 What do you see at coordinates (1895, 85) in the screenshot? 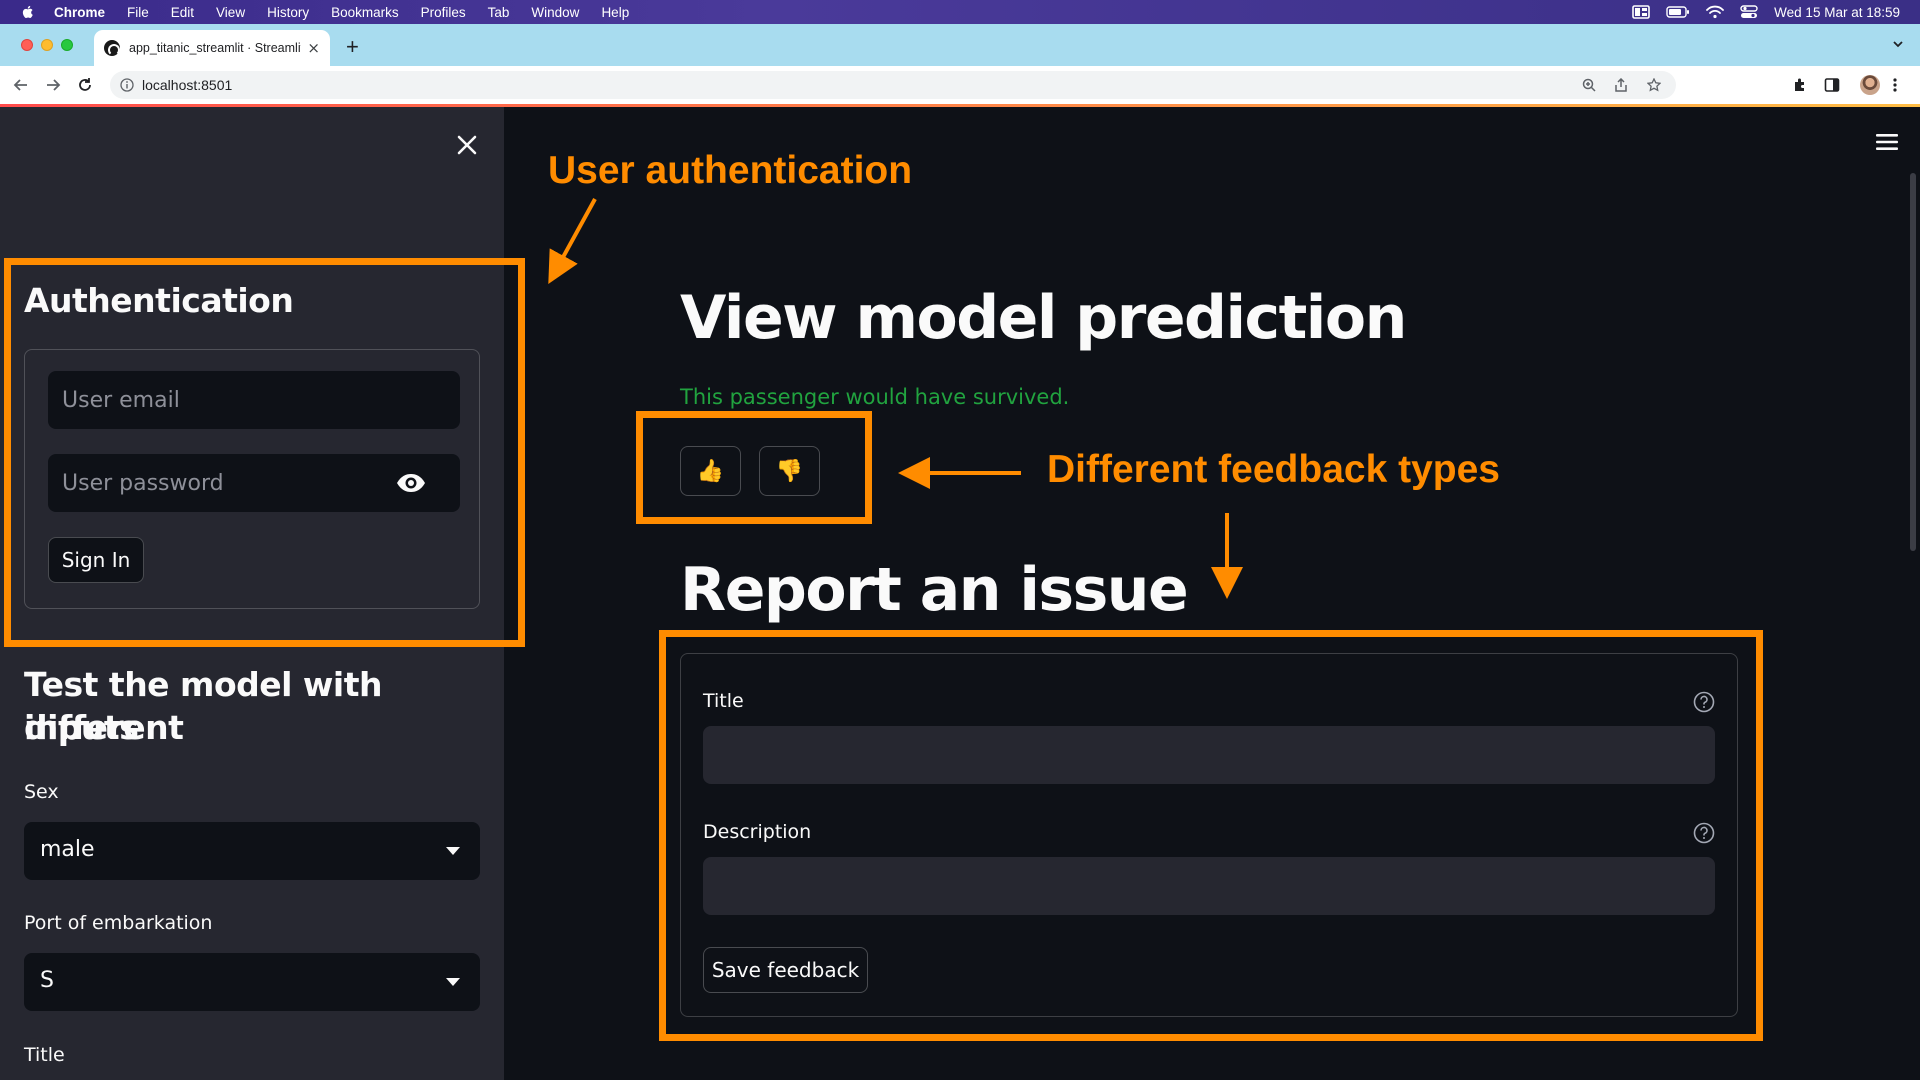
I see `kebab-menu-icon` at bounding box center [1895, 85].